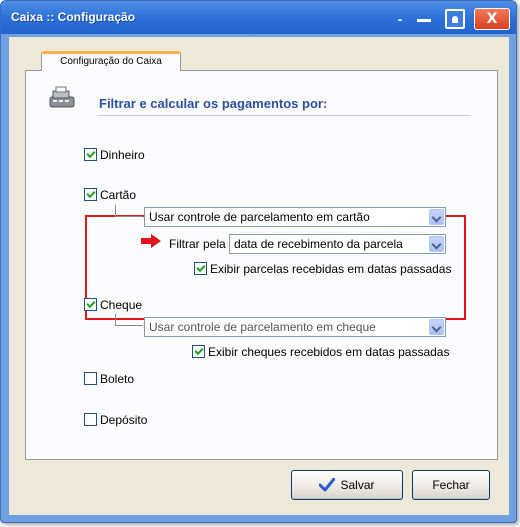  Describe the element at coordinates (151, 241) in the screenshot. I see `red-arrow-icon` at that location.